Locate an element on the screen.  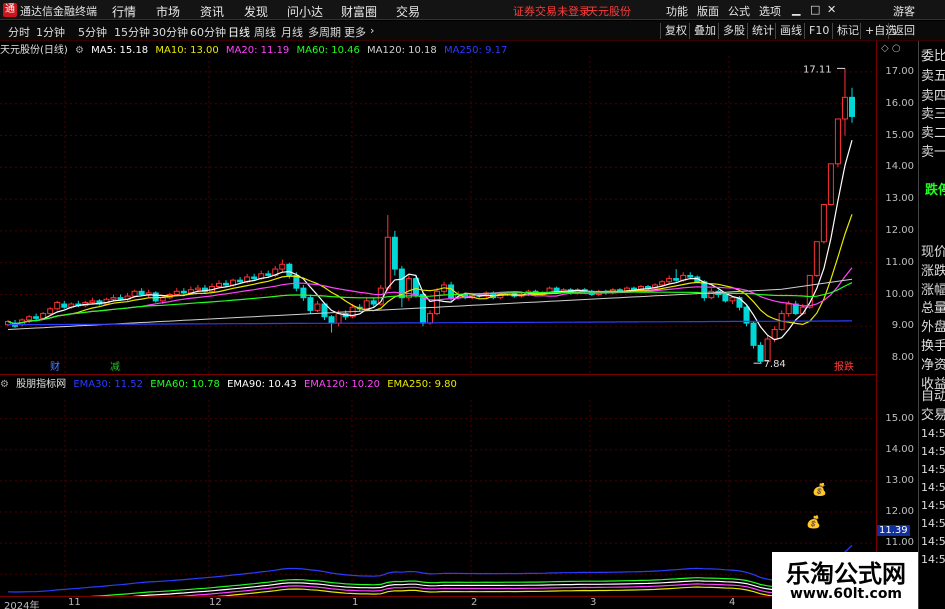
duogu-button: 多股 is located at coordinates (733, 31).